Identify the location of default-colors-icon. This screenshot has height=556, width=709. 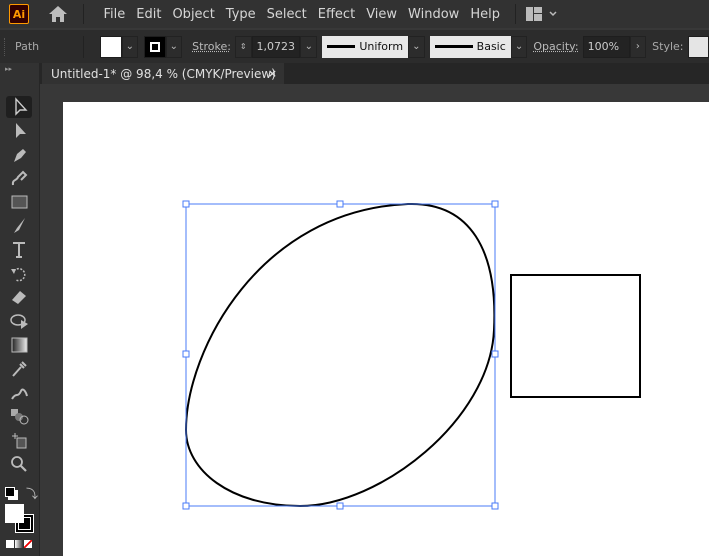
(10, 492).